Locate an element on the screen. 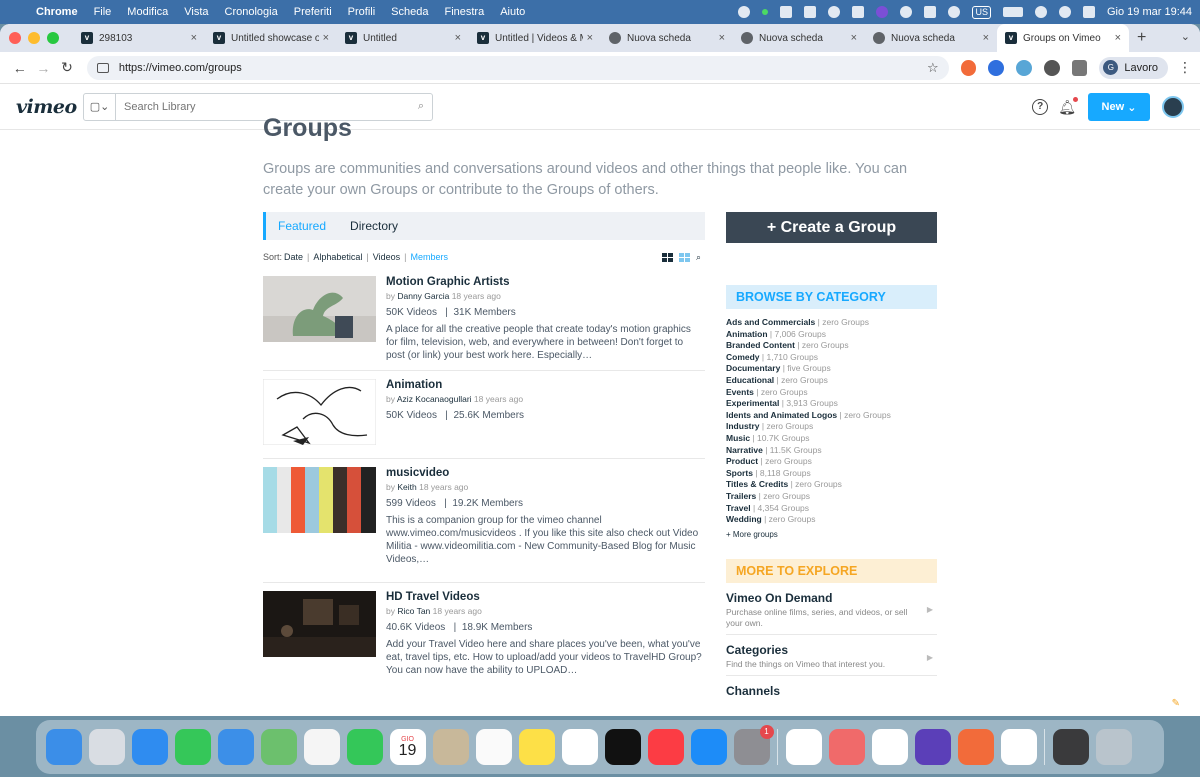 The width and height of the screenshot is (1200, 777). category-name: Ads and Commercials is located at coordinates (770, 322).